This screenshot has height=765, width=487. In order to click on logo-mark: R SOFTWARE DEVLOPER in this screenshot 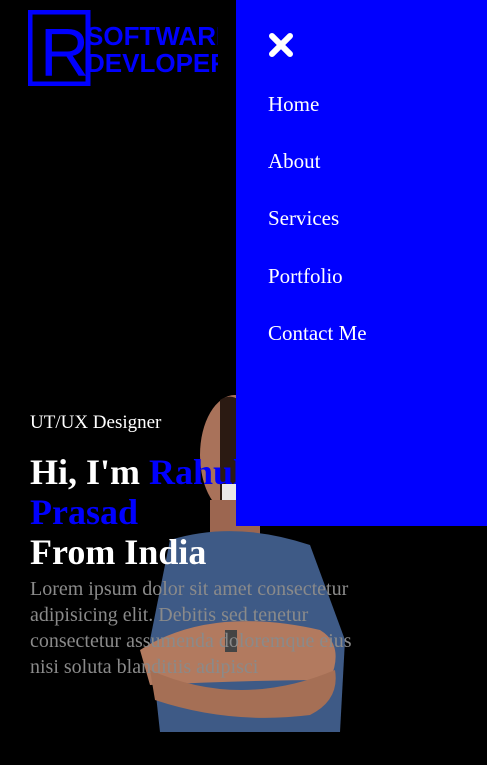, I will do `click(130, 50)`.